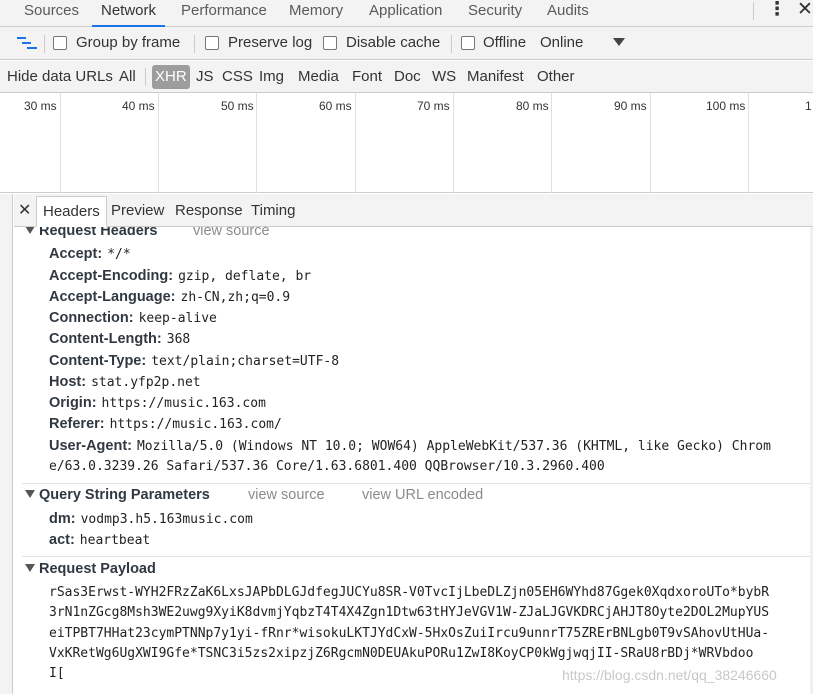 This screenshot has height=694, width=813. I want to click on tab-audits: Audits, so click(568, 13).